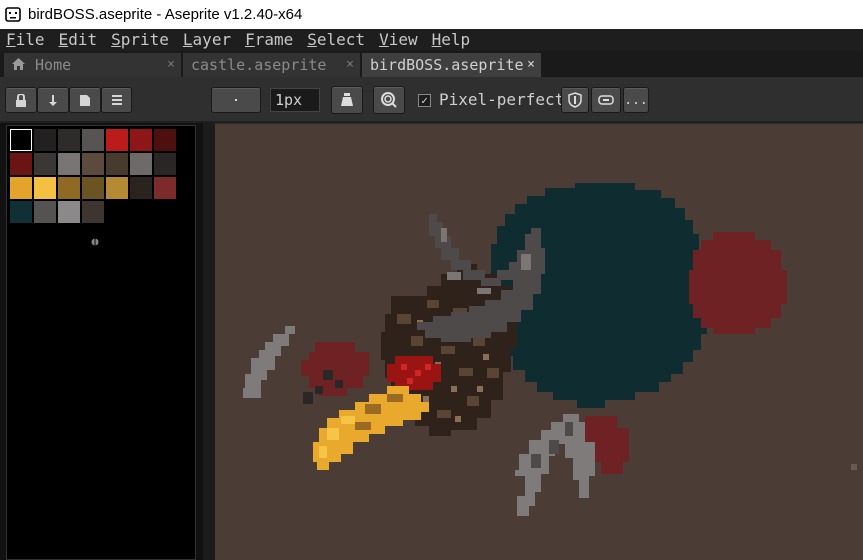 Image resolution: width=863 pixels, height=560 pixels. I want to click on arrow-down-icon, so click(53, 100).